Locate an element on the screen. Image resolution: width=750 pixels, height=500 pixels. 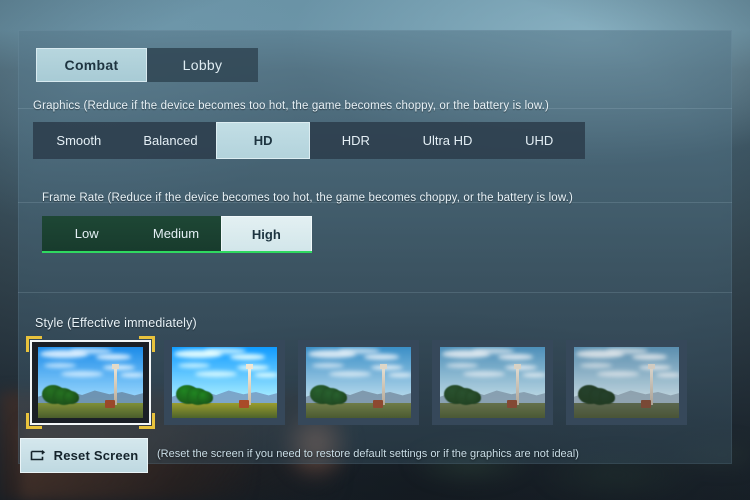
selection-corner-bl-icon is located at coordinates (34, 421).